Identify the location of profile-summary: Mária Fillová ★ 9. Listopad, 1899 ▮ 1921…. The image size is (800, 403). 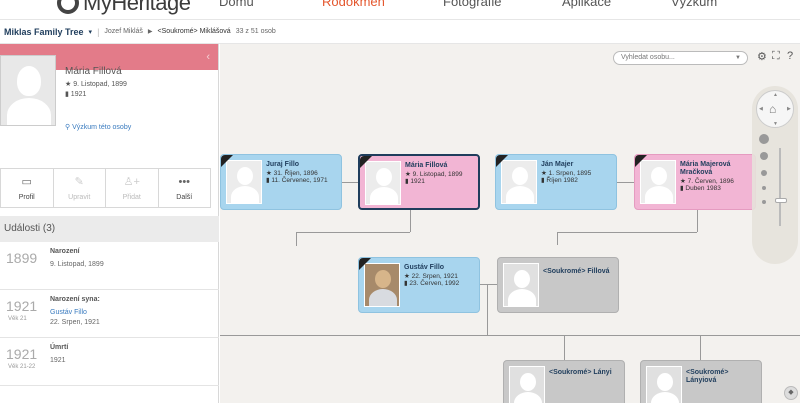
(109, 109).